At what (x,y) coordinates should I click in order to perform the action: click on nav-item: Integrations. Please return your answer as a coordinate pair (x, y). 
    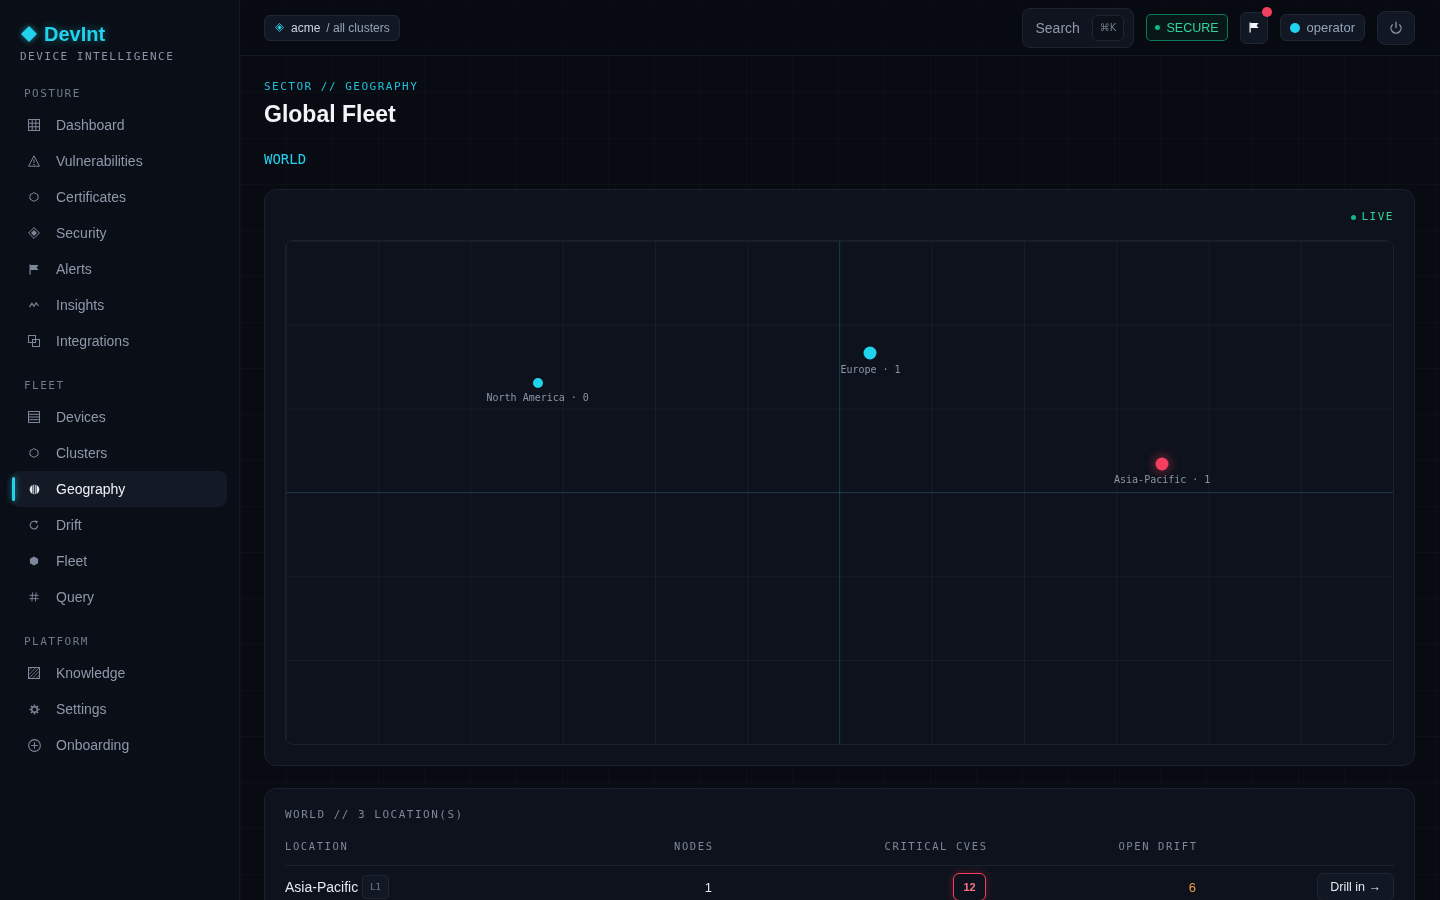
    Looking at the image, I should click on (119, 341).